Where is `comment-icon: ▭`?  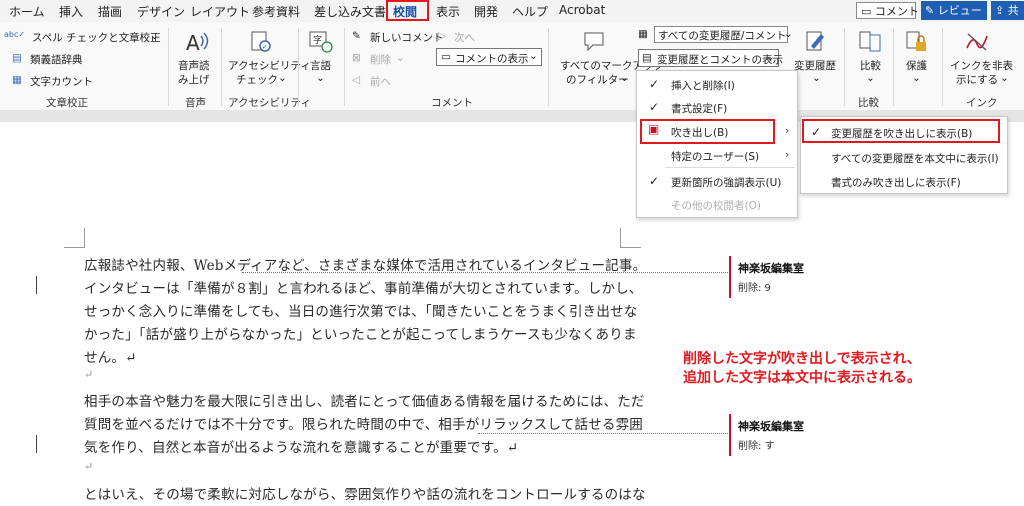 comment-icon: ▭ is located at coordinates (866, 11).